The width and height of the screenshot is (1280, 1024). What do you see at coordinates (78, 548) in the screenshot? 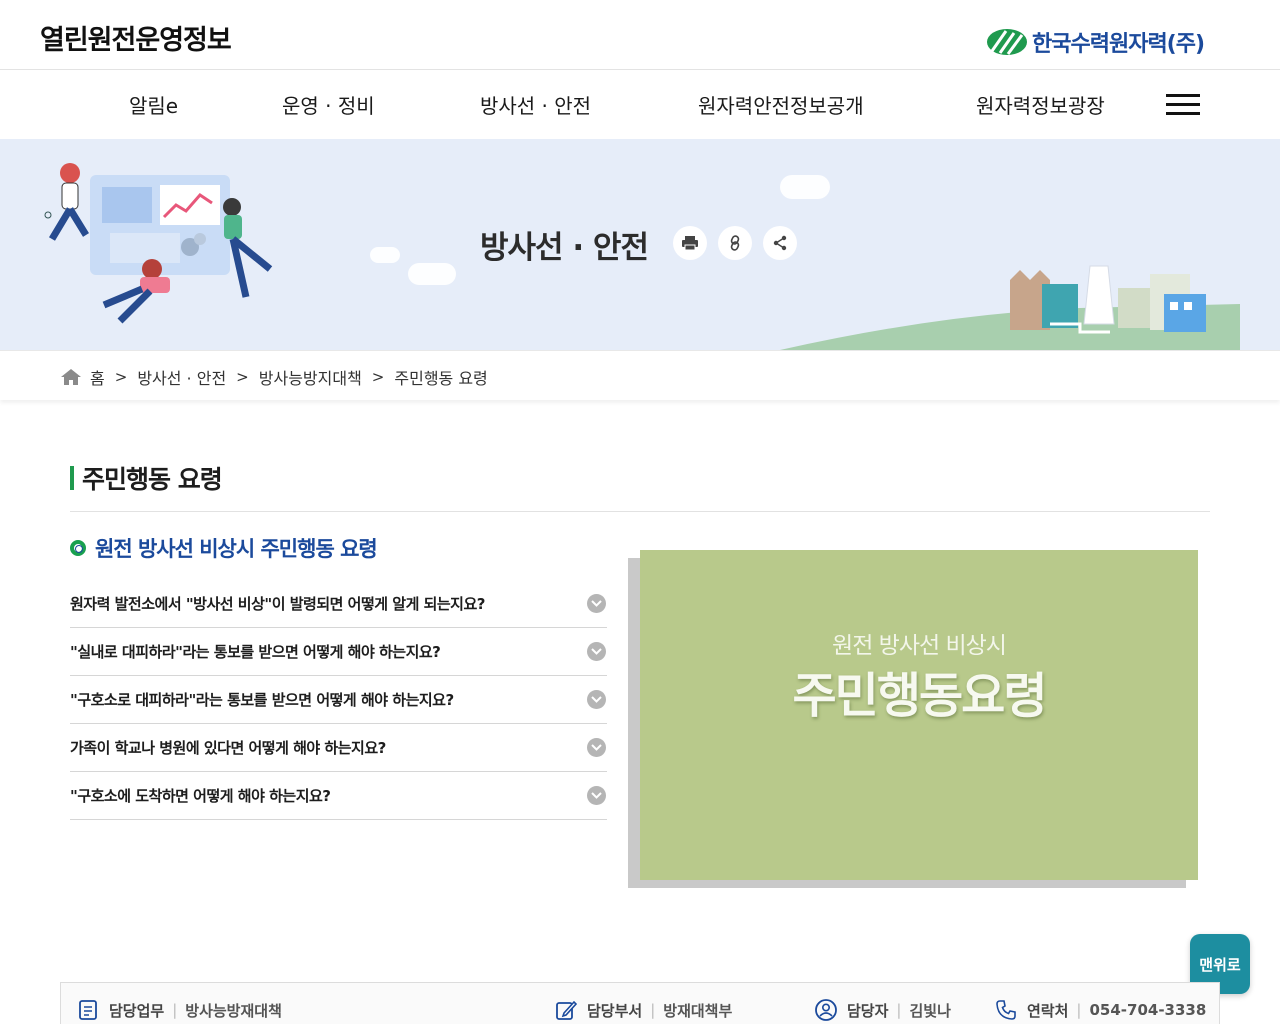
I see `bullet-ring-icon` at bounding box center [78, 548].